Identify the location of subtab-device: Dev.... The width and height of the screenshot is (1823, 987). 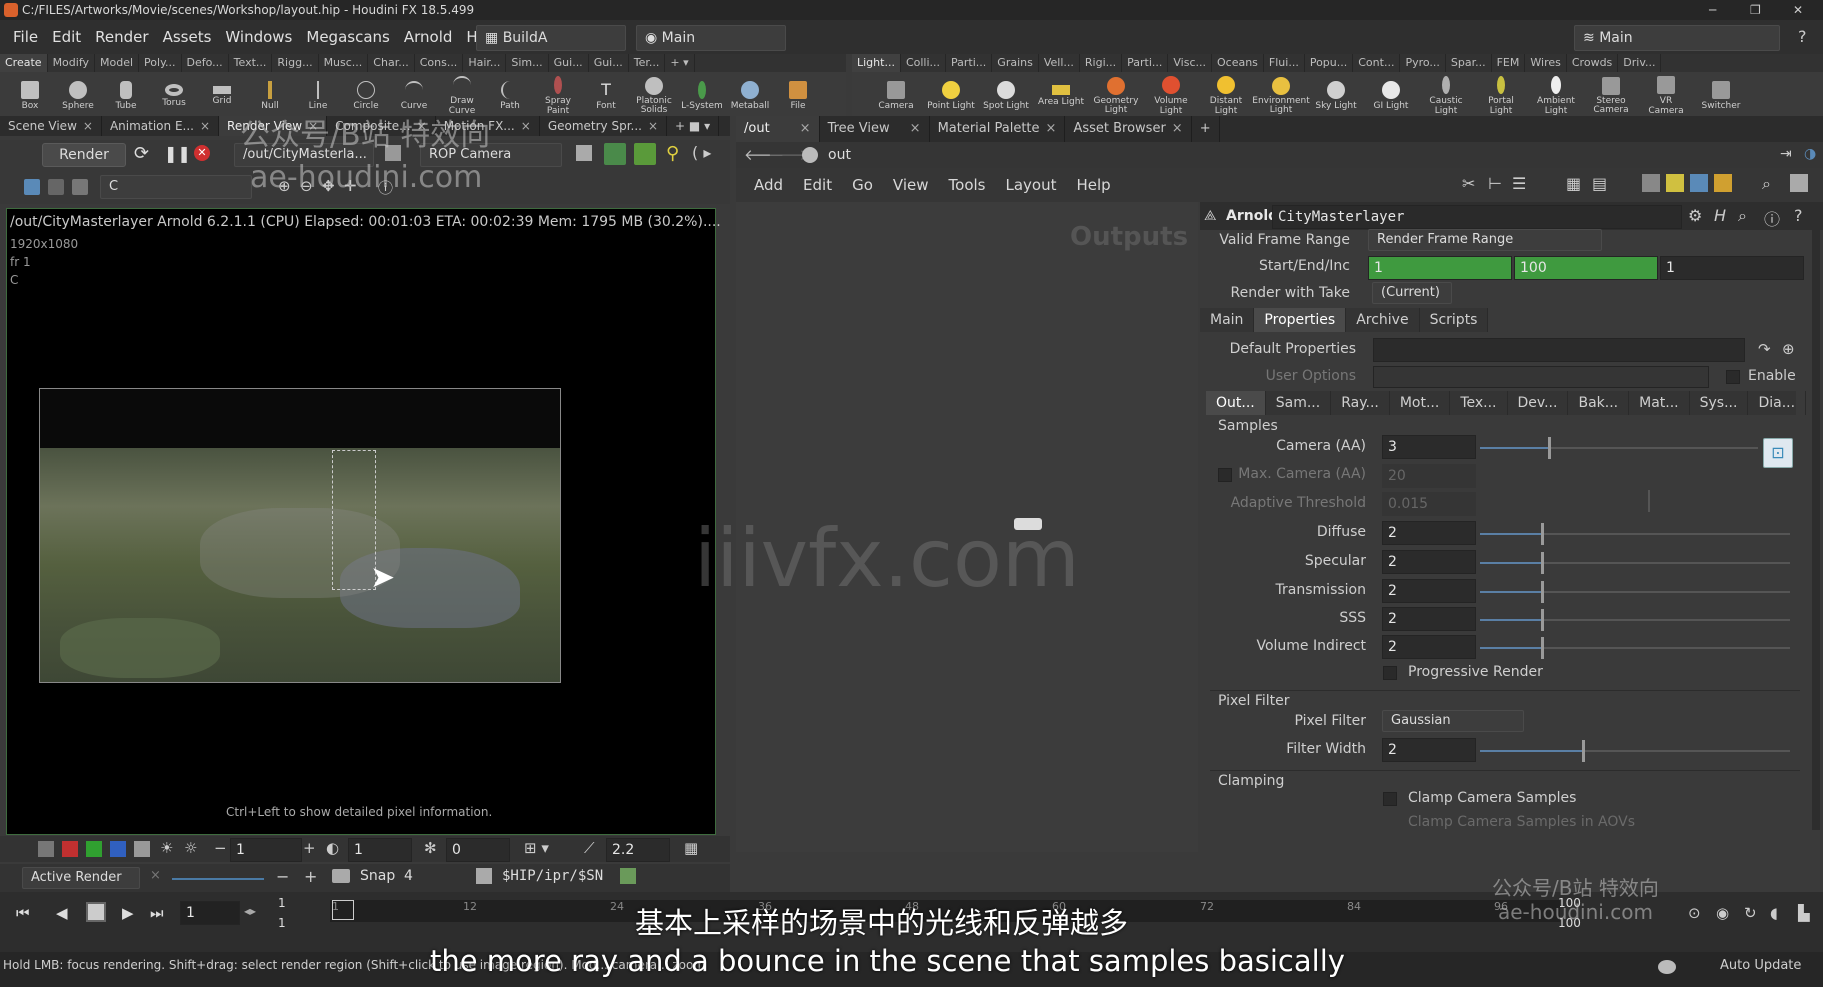
(1538, 403).